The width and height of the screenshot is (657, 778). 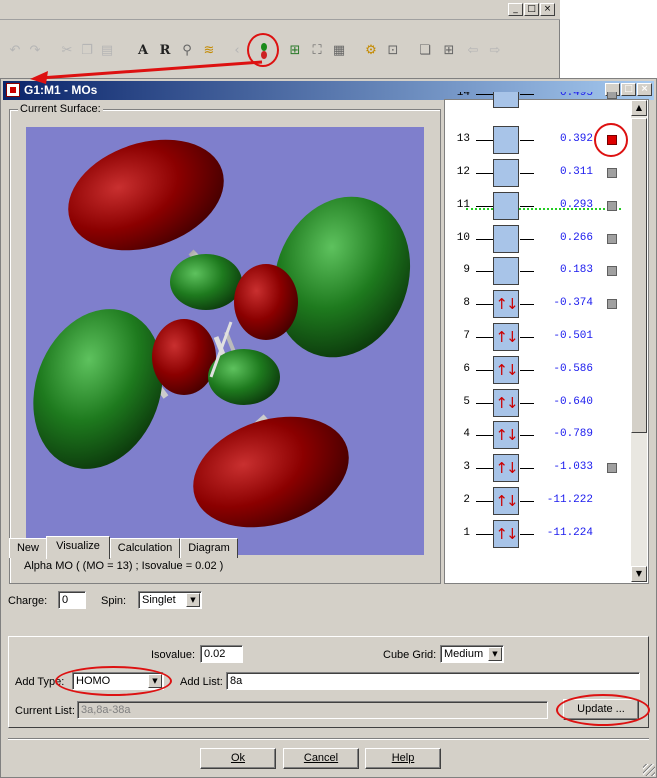 What do you see at coordinates (433, 681) in the screenshot?
I see `add-list-input: 8a` at bounding box center [433, 681].